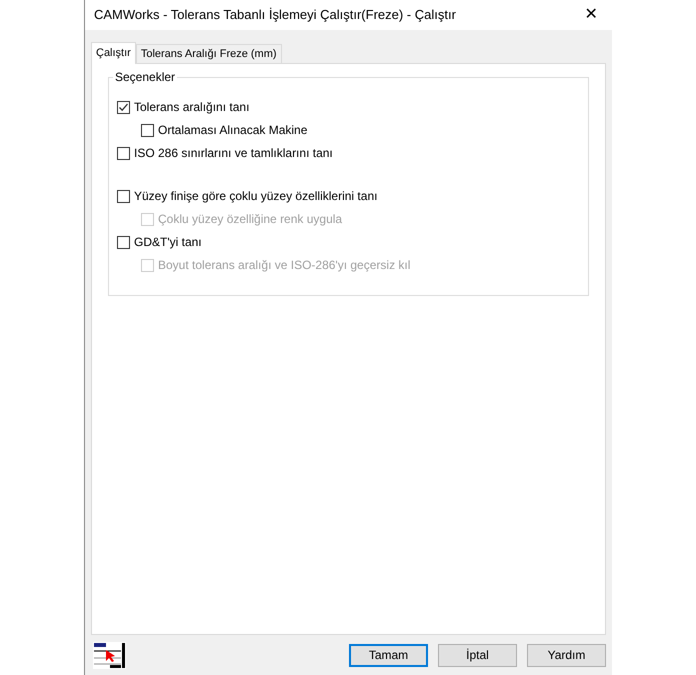 This screenshot has width=696, height=675. What do you see at coordinates (352, 242) in the screenshot?
I see `option-checkbox: GD&T'yi tanı` at bounding box center [352, 242].